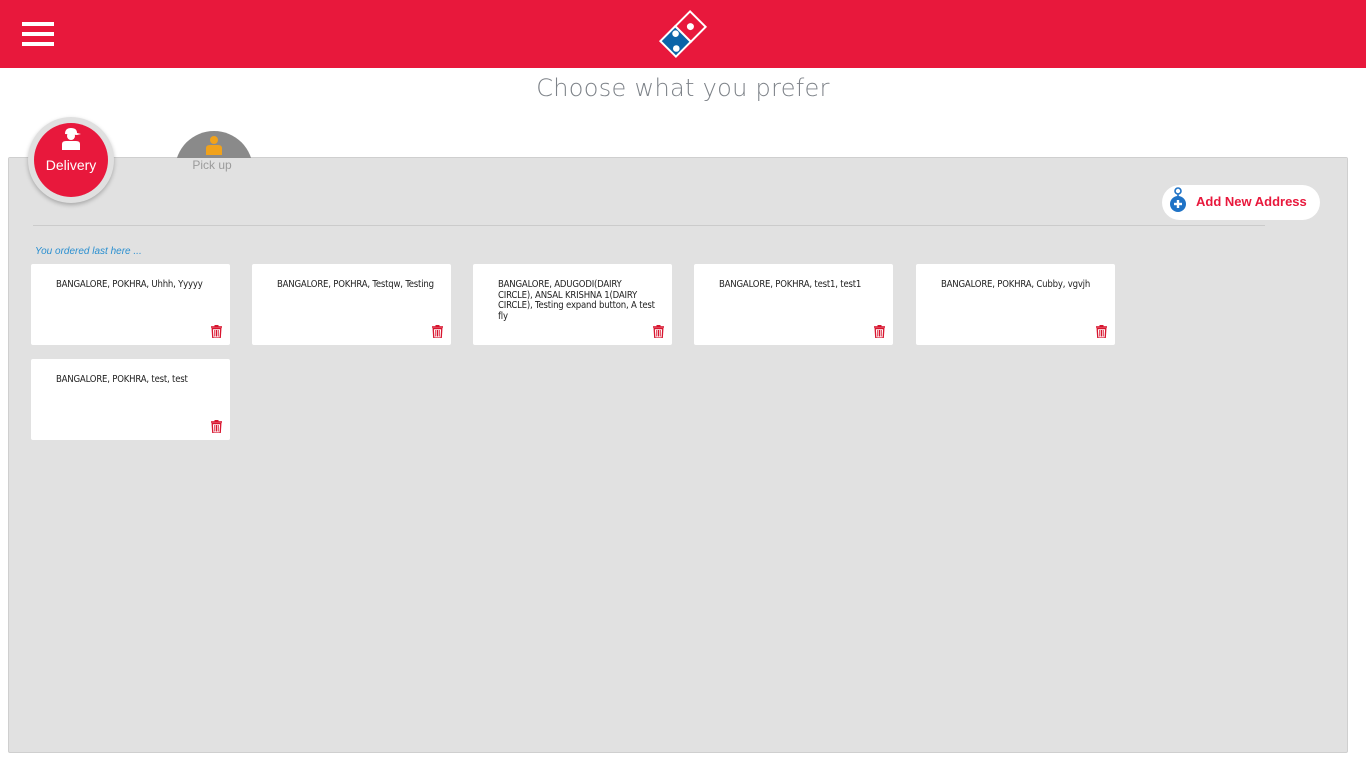 This screenshot has height=768, width=1366. Describe the element at coordinates (1251, 201) in the screenshot. I see `add-new-address-label: Add New Address` at that location.